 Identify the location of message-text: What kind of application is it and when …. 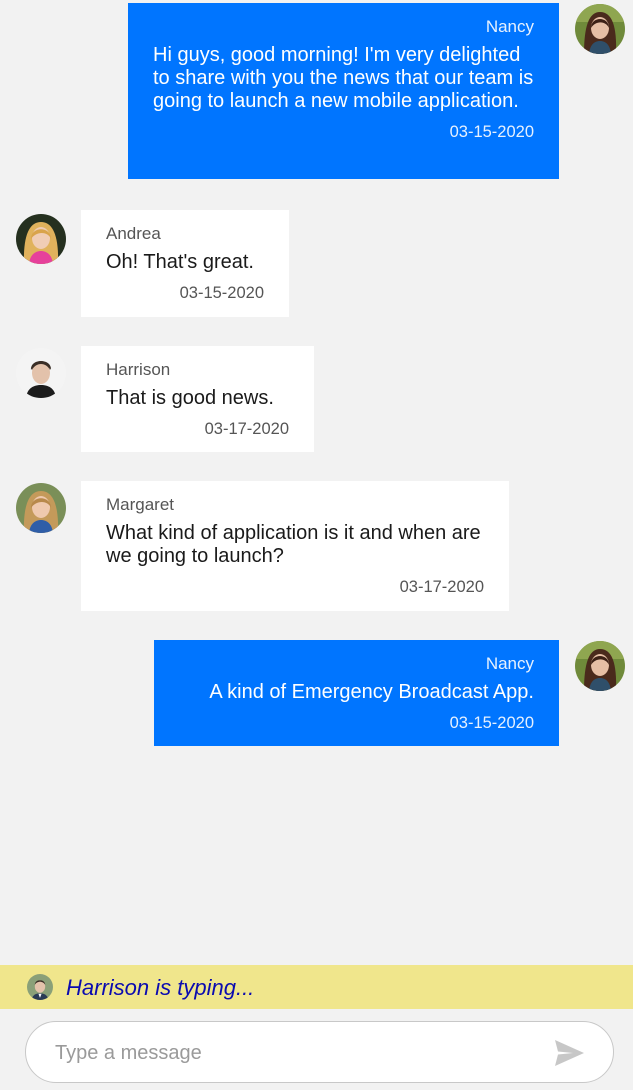
(293, 544).